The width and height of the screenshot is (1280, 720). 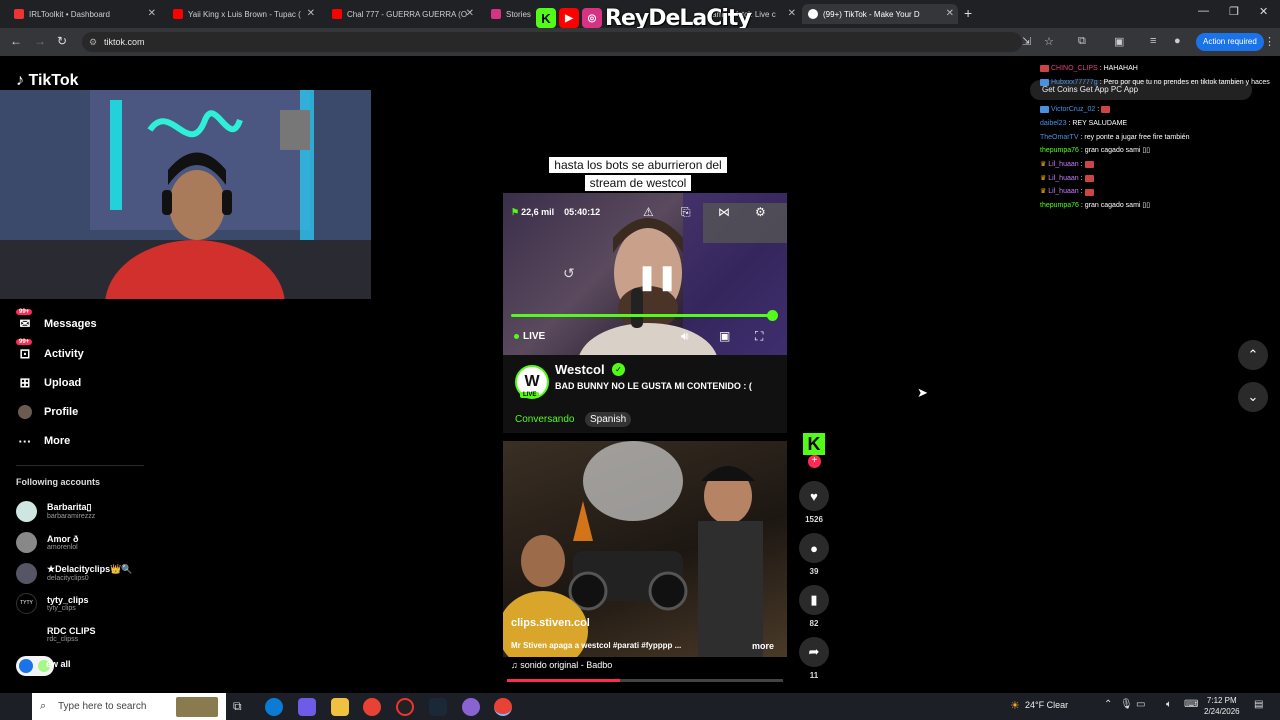 What do you see at coordinates (1230, 42) in the screenshot?
I see `action-required-button: Action required` at bounding box center [1230, 42].